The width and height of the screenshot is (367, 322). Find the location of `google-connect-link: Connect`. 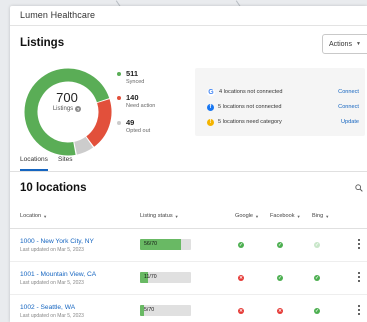

google-connect-link: Connect is located at coordinates (348, 92).